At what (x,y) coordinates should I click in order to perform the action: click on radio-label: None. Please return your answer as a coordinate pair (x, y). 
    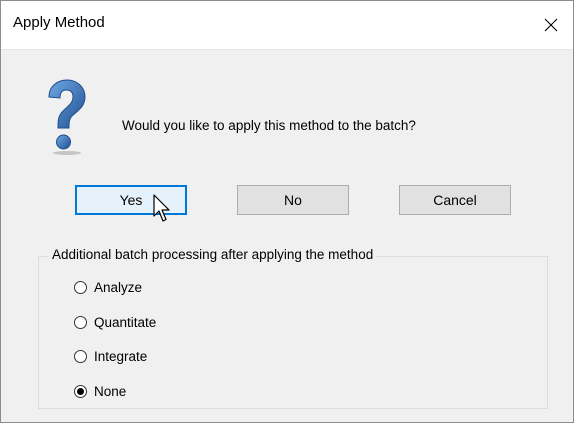
    Looking at the image, I should click on (110, 391).